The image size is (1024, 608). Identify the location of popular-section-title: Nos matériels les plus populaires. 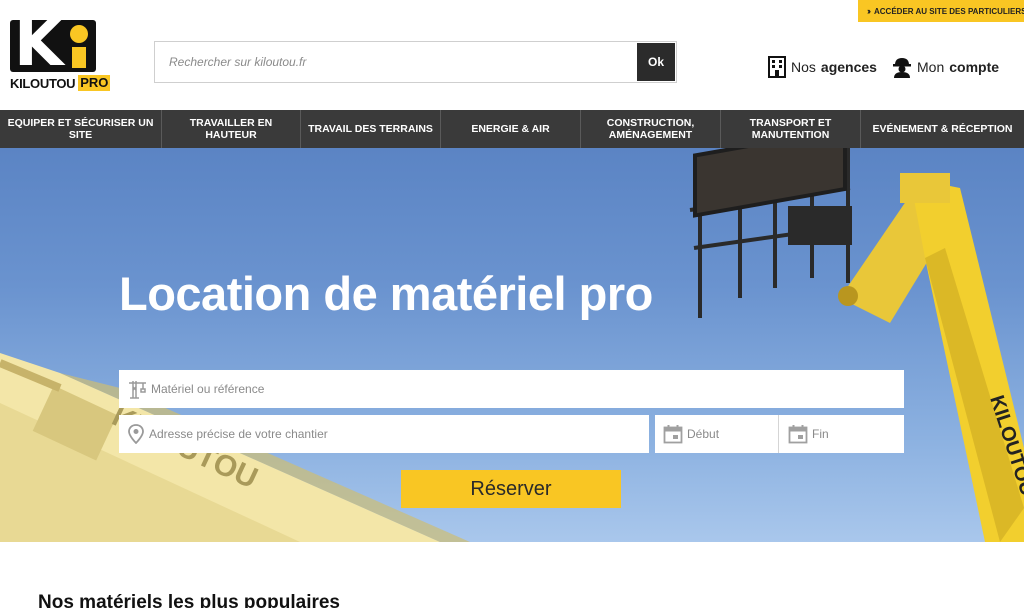
(189, 600).